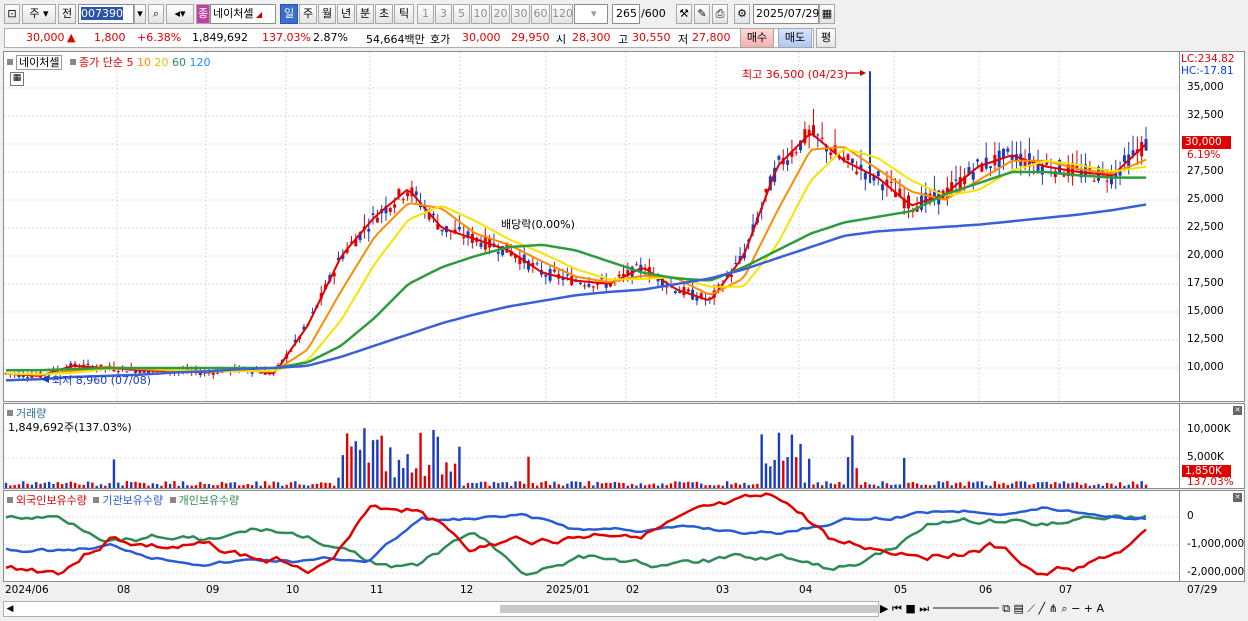 The width and height of the screenshot is (1248, 621). Describe the element at coordinates (757, 38) in the screenshot. I see `buy-button: 매수` at that location.